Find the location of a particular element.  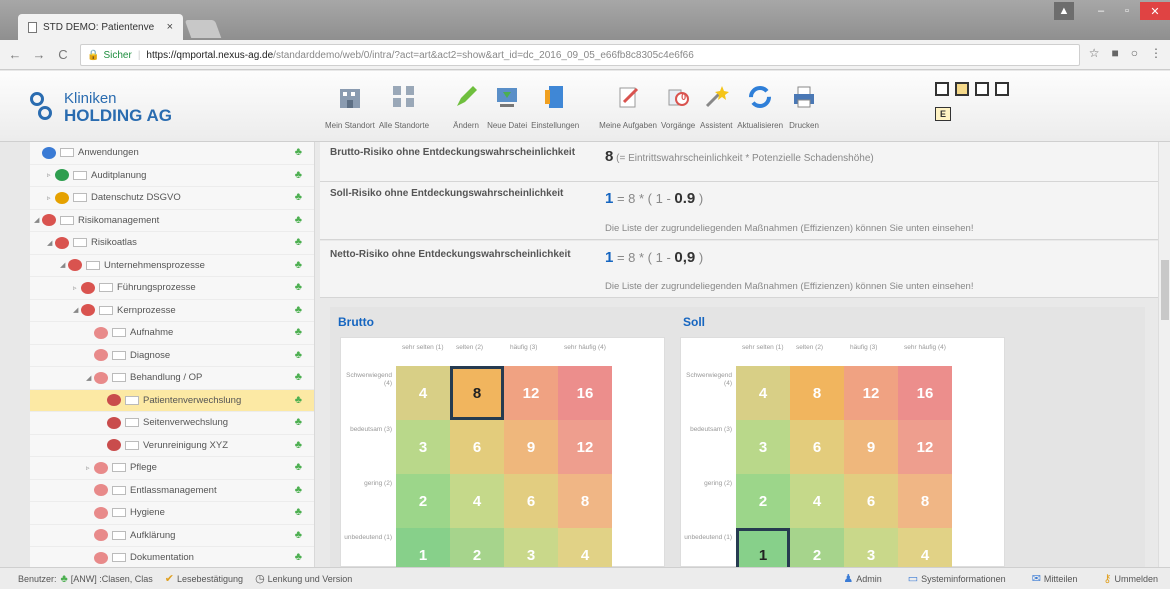

einstellungen-button: Einstellungen is located at coordinates (555, 105).